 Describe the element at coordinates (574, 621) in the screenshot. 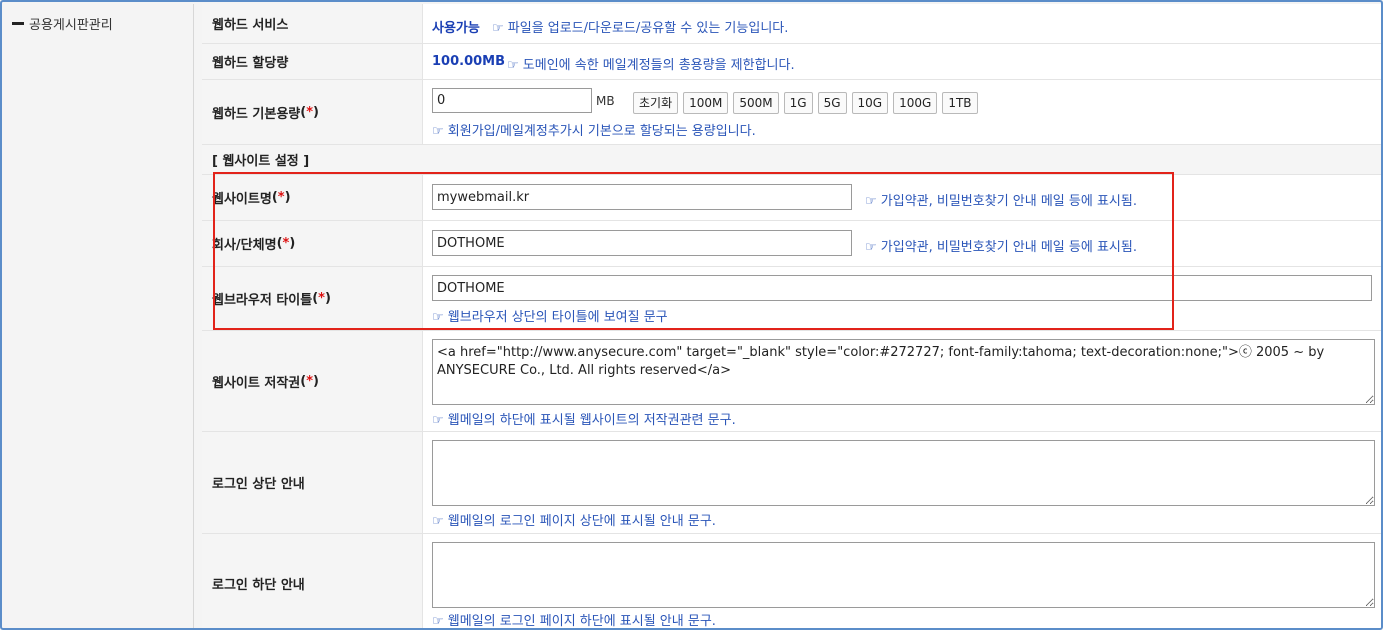

I see `login-bottom-hint: ☞ 웹메일의 로그인 페이지 하단에 표시될 안내 문구.` at that location.